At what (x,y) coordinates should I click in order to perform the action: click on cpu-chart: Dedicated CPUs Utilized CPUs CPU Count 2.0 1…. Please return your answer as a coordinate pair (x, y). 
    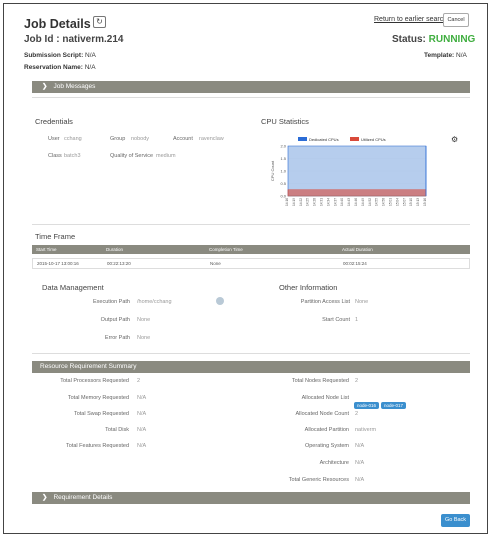
    Looking at the image, I should click on (348, 171).